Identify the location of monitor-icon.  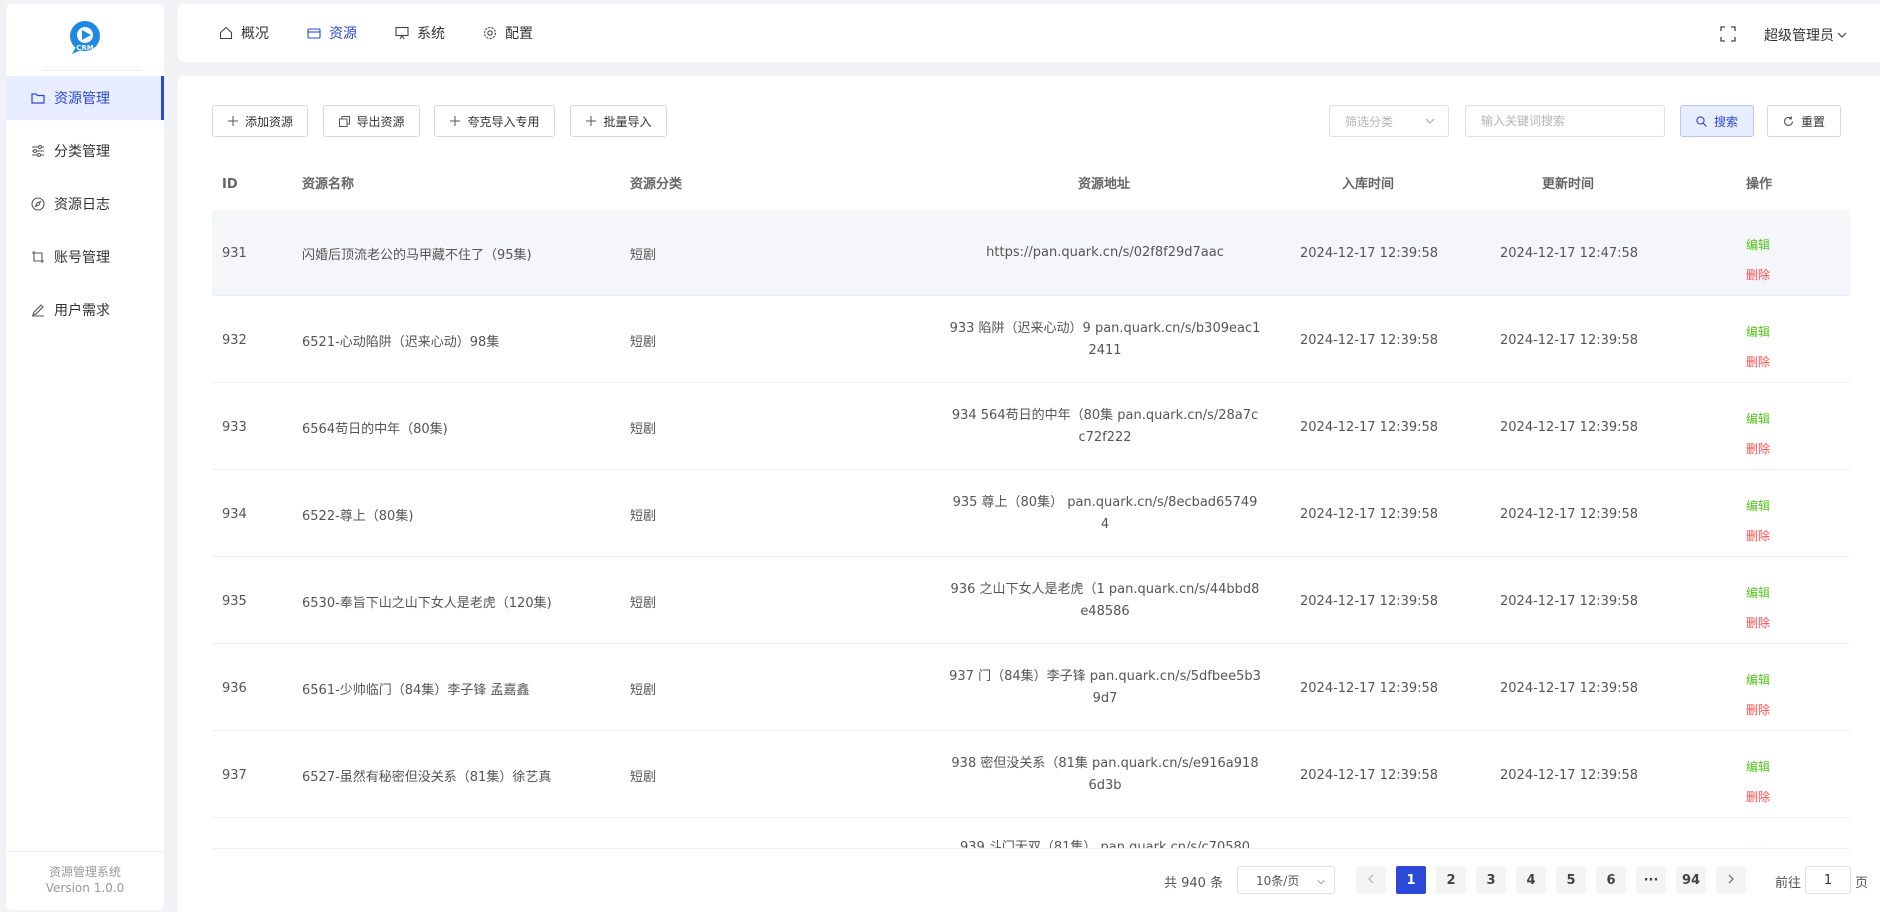
(402, 33).